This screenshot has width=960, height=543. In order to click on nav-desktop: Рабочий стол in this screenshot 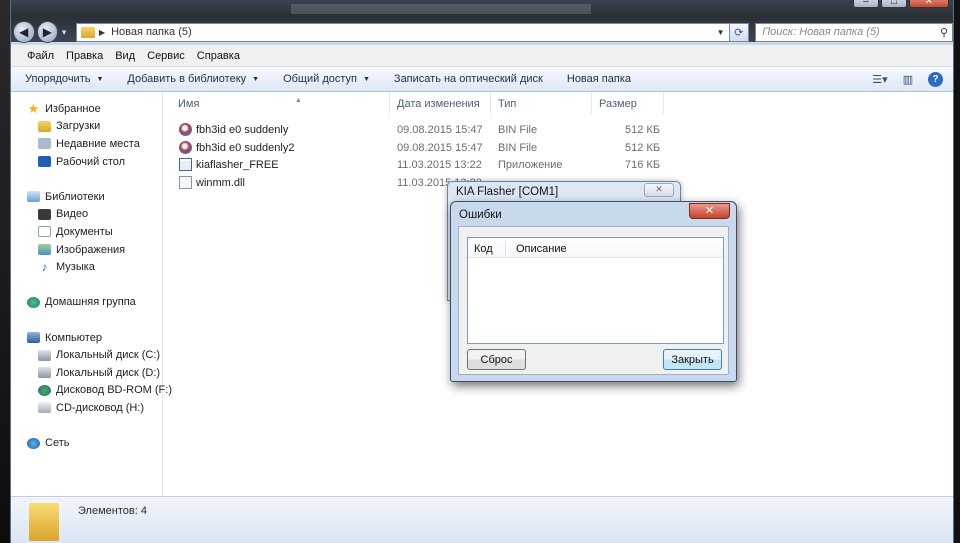, I will do `click(86, 162)`.